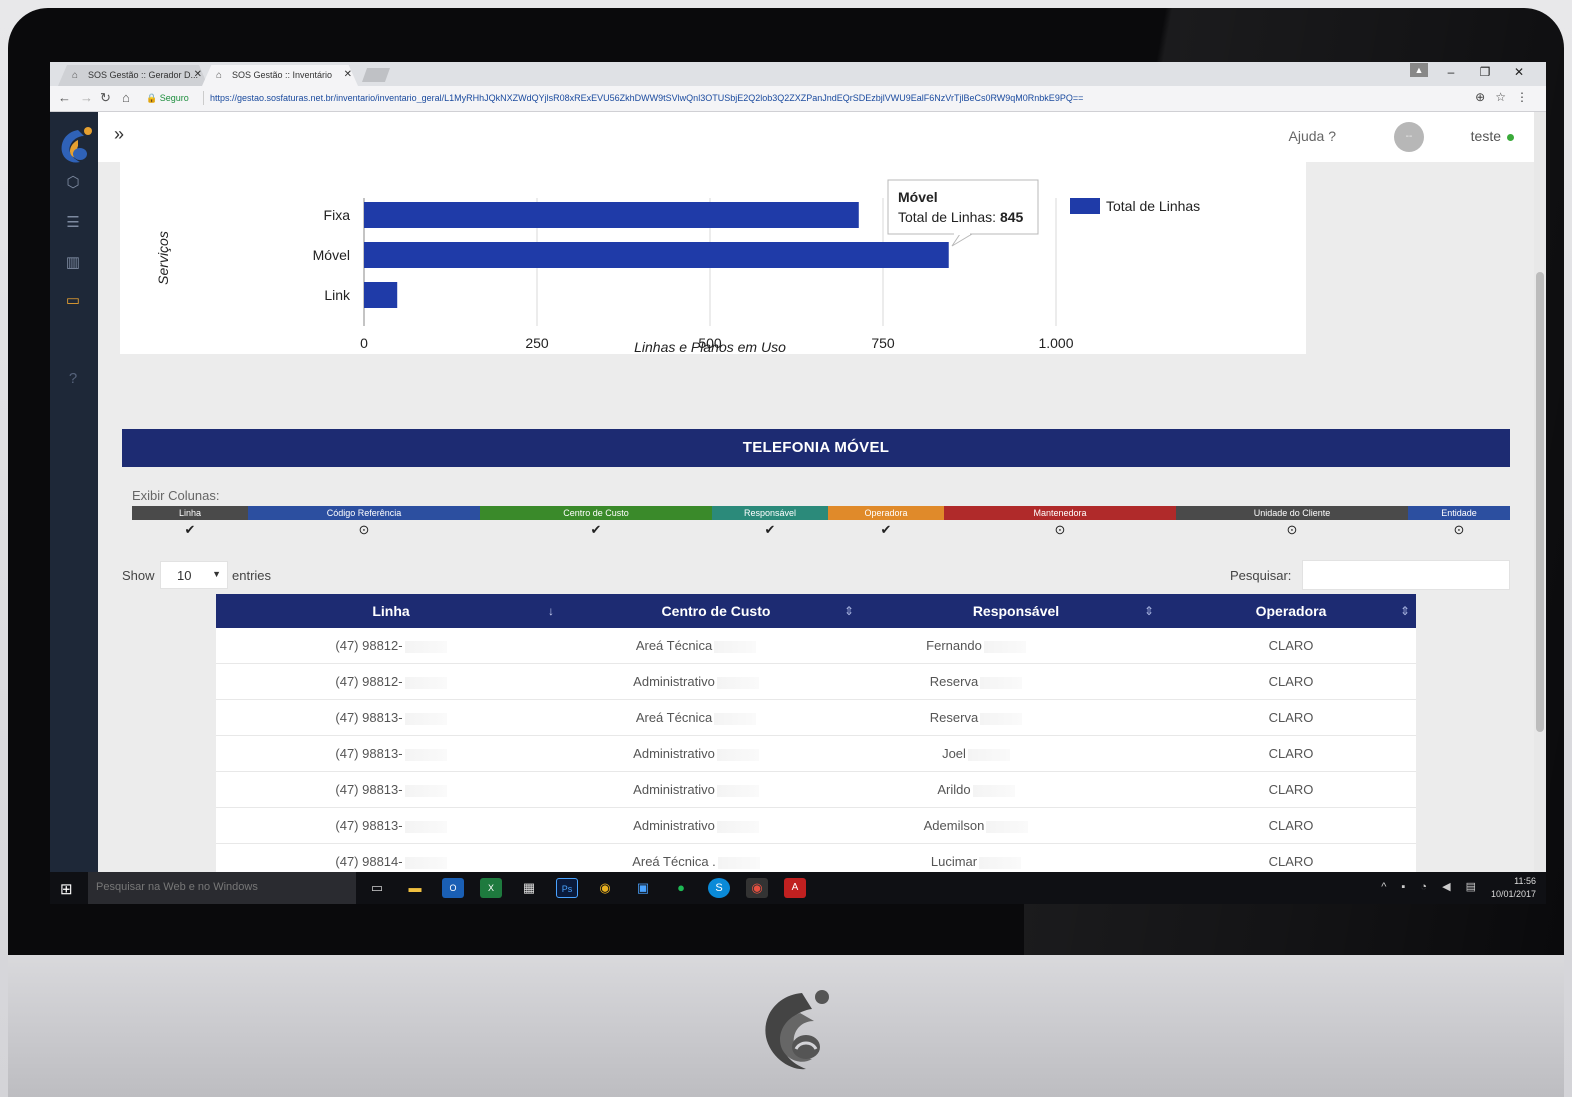  I want to click on restore-icon: ❐, so click(1485, 74).